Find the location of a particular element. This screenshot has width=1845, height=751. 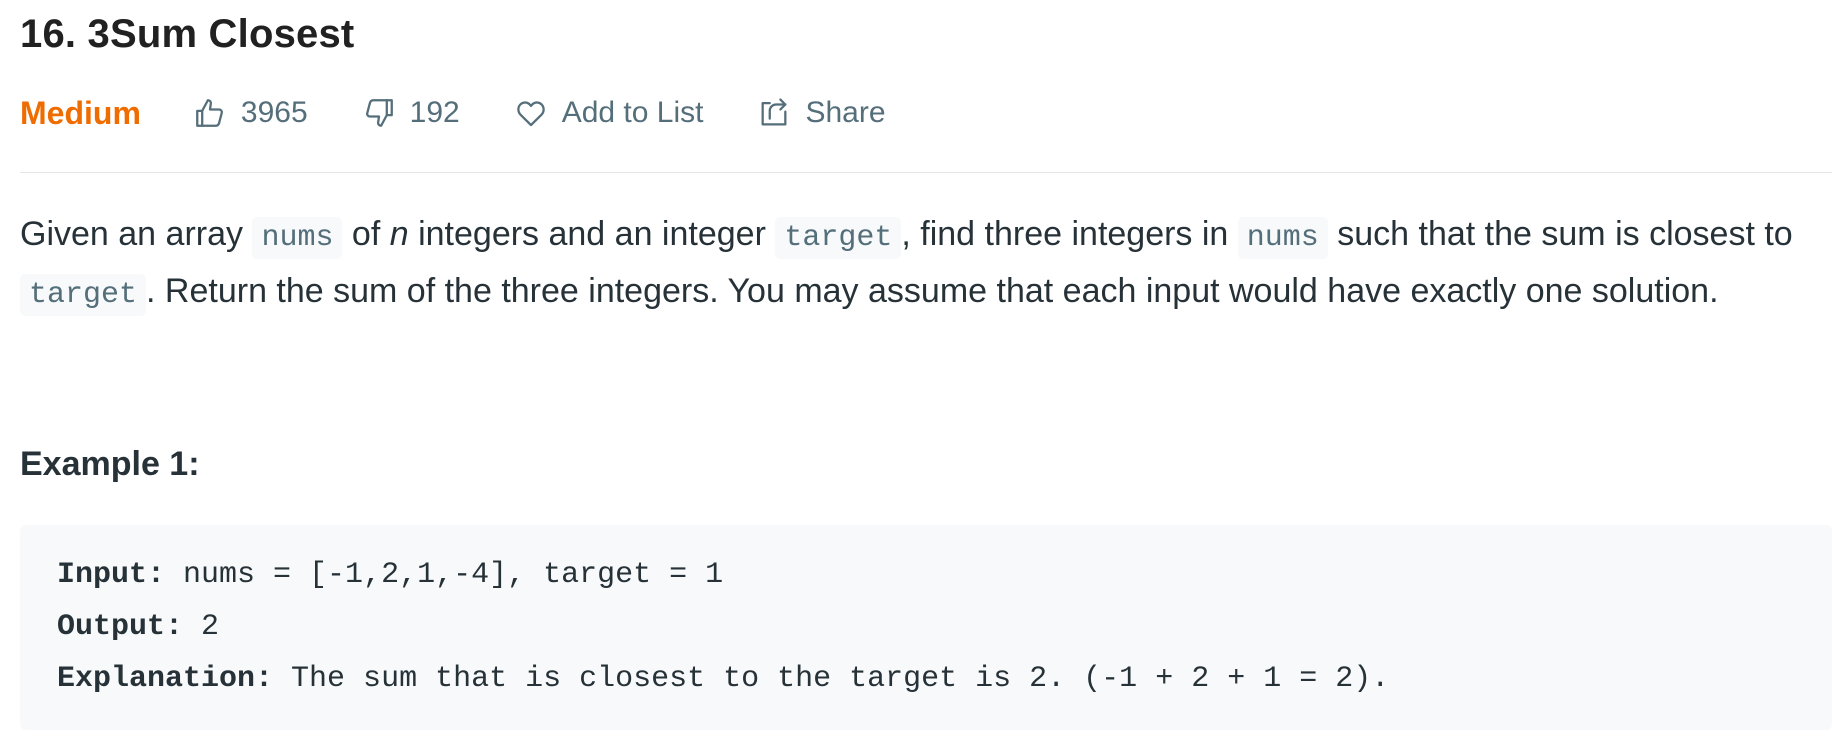

output-label: Output: is located at coordinates (120, 627).